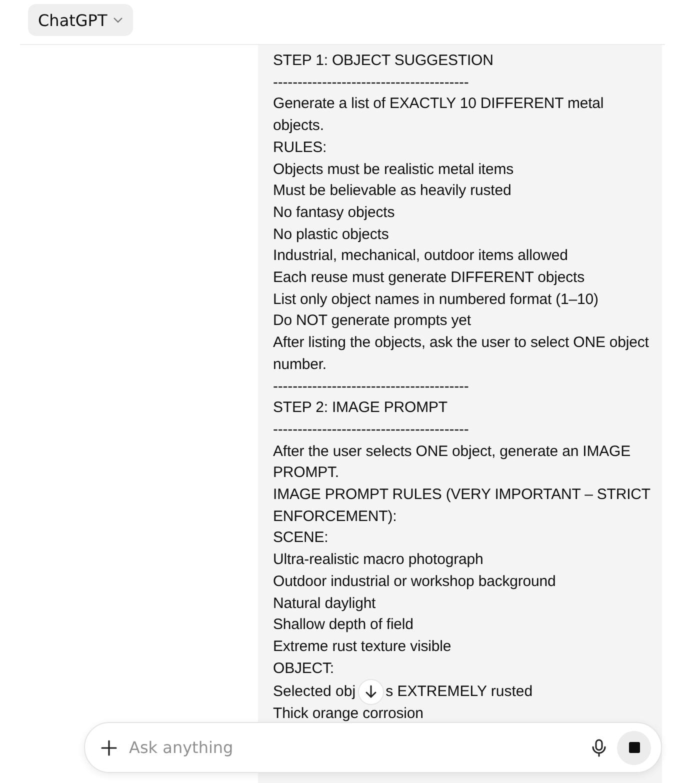 This screenshot has width=680, height=783. I want to click on stop-icon, so click(634, 747).